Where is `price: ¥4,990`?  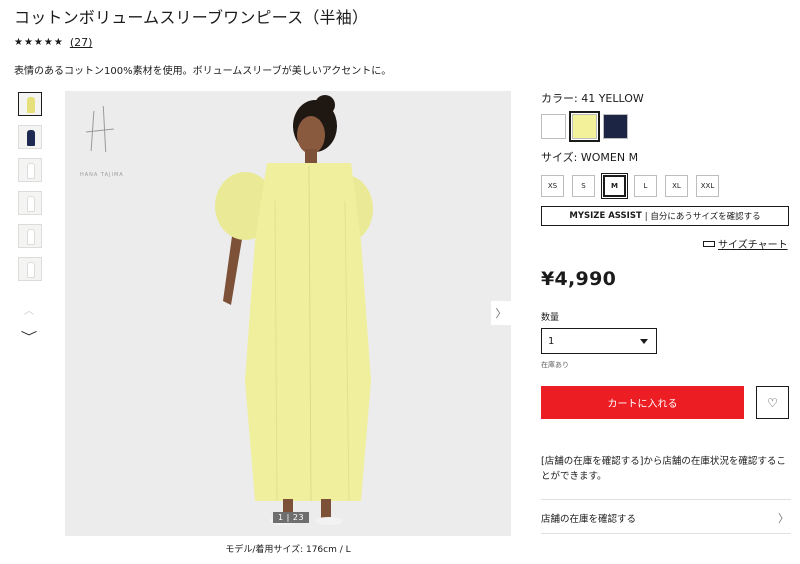
price: ¥4,990 is located at coordinates (579, 279).